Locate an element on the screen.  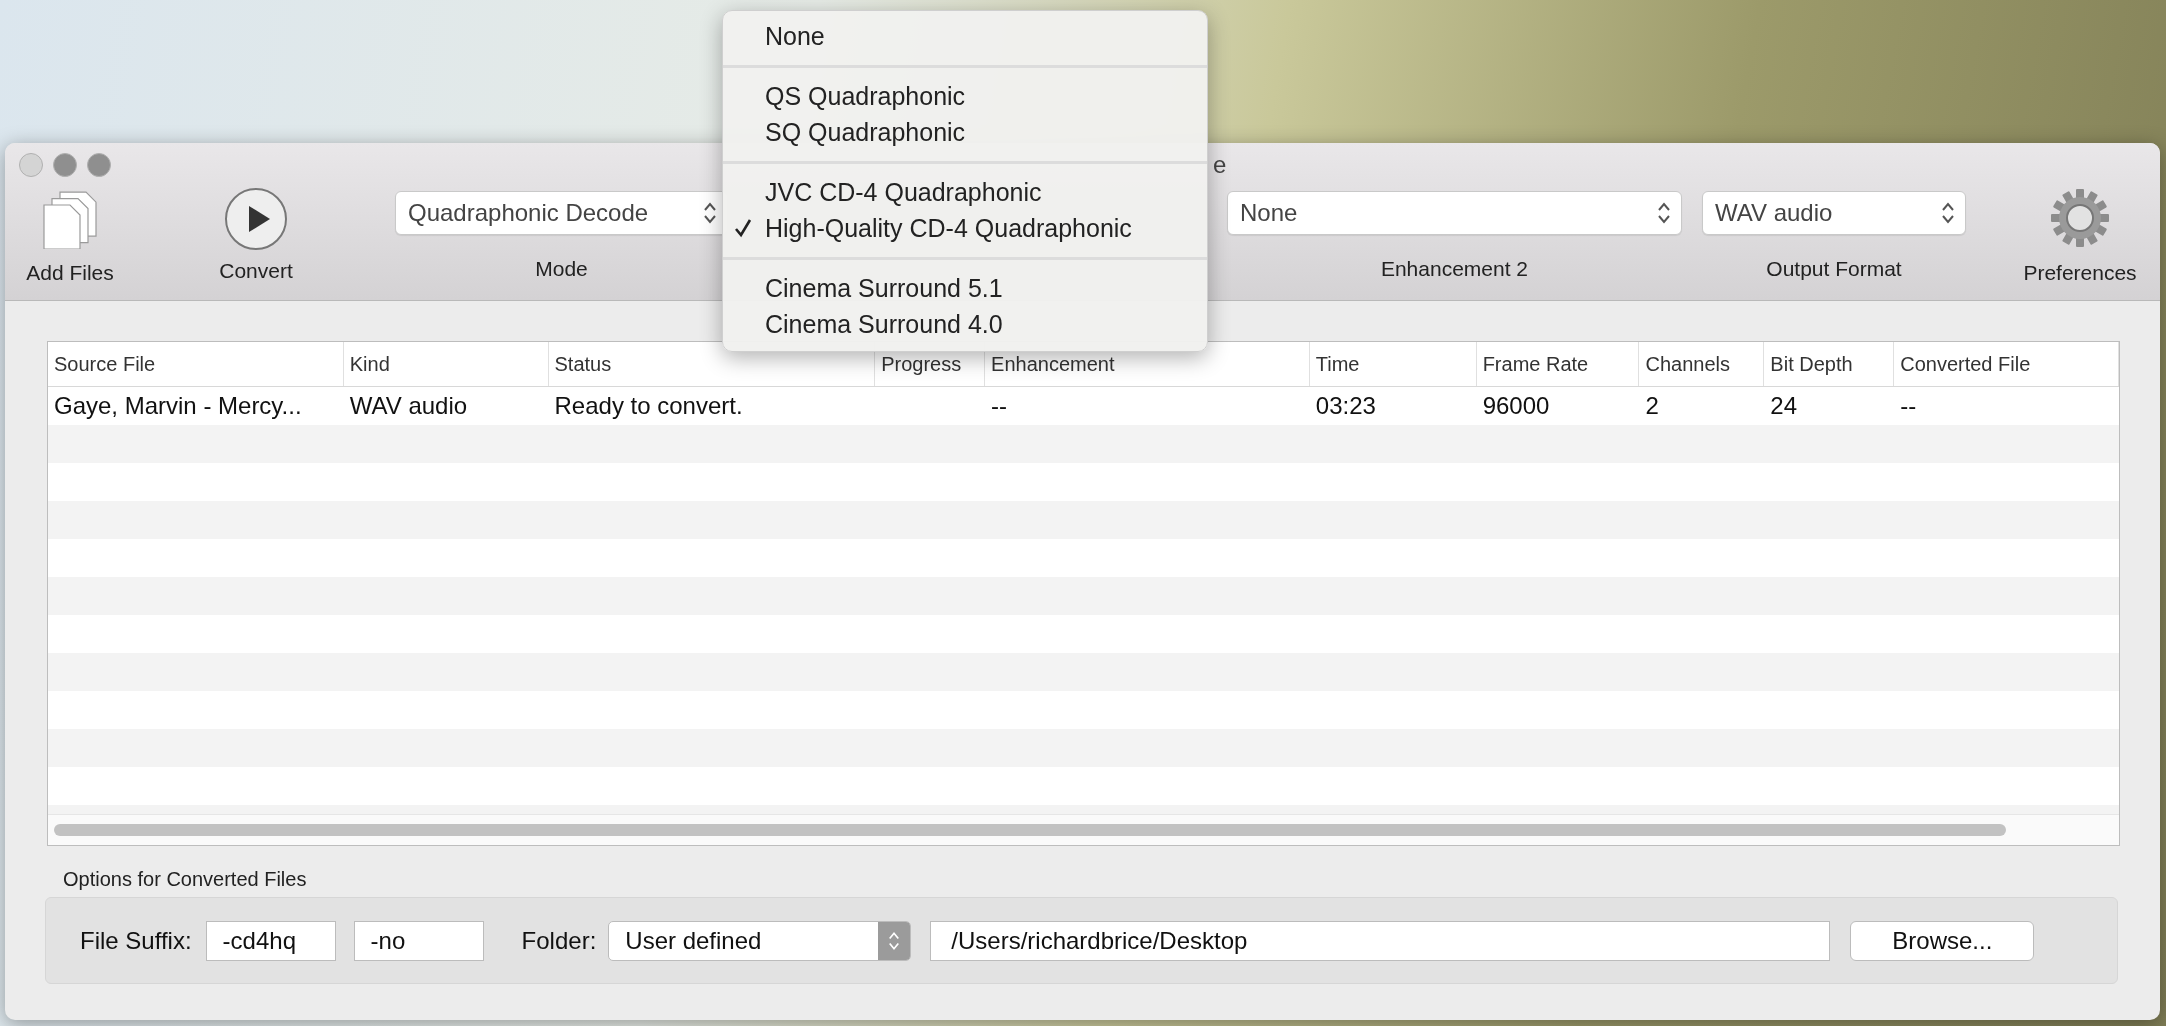
preferences-button: Preferences is located at coordinates (2080, 236).